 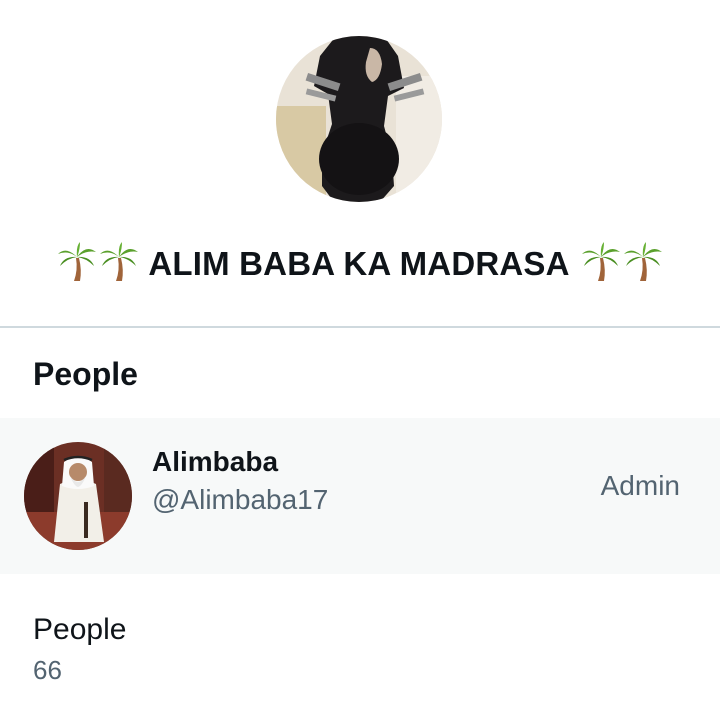 I want to click on section-divider, so click(x=360, y=327).